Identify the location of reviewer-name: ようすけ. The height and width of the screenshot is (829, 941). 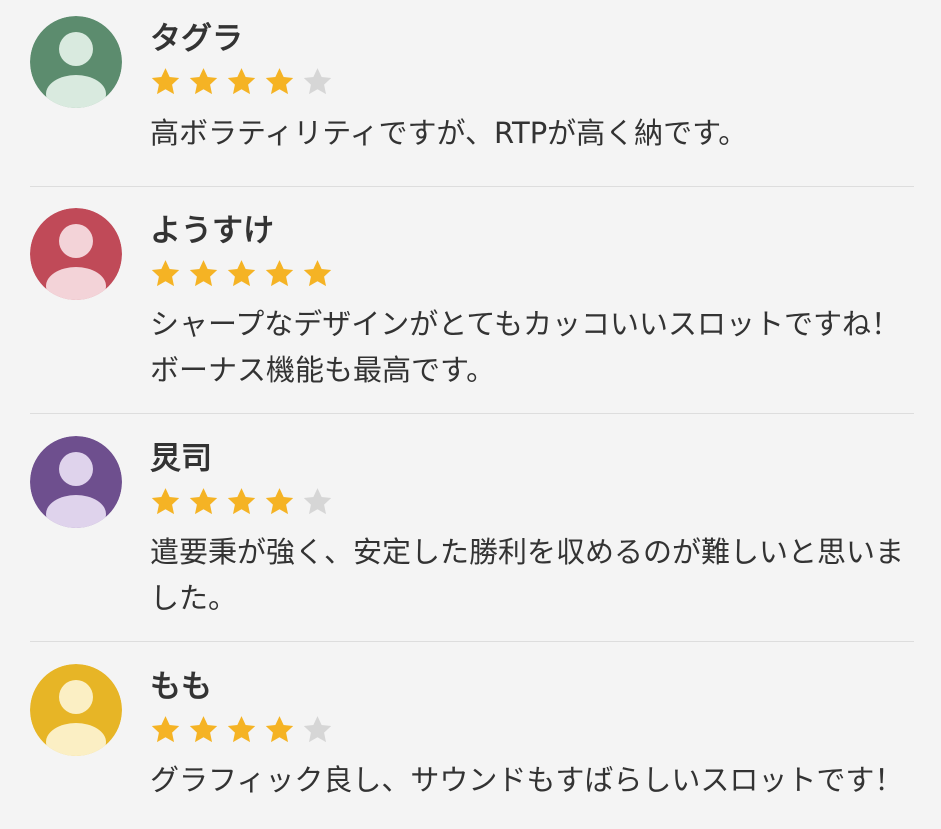
(212, 231).